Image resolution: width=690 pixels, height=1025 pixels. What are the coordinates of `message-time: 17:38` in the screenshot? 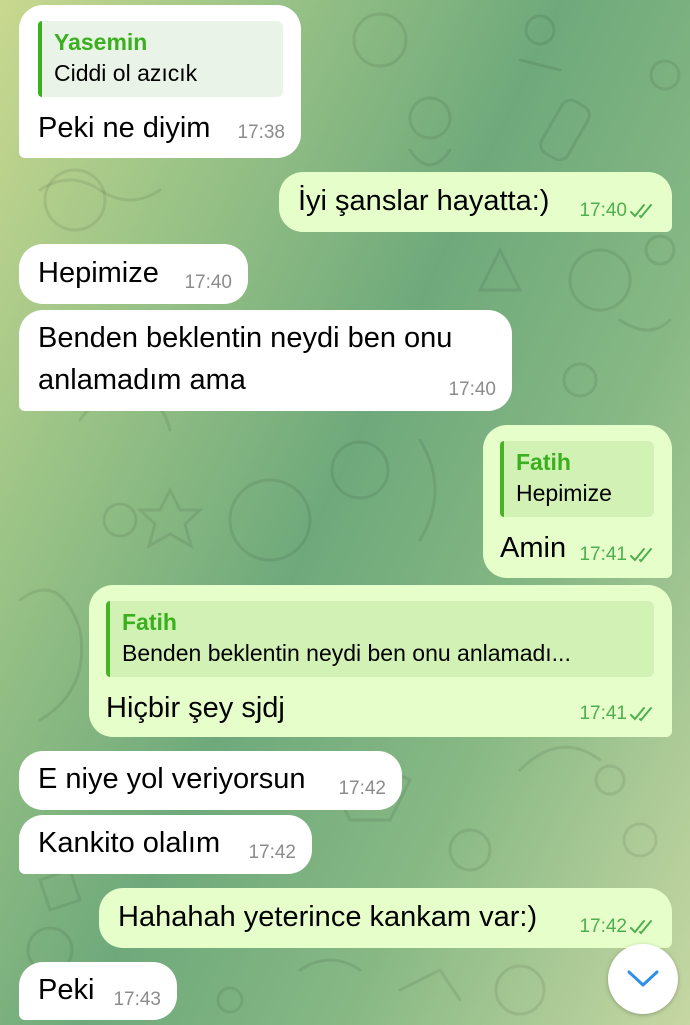 It's located at (261, 132).